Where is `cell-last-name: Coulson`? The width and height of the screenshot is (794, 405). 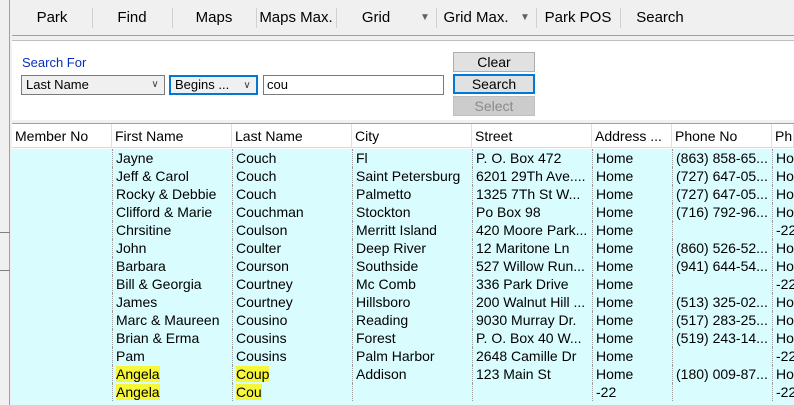
cell-last-name: Coulson is located at coordinates (292, 230).